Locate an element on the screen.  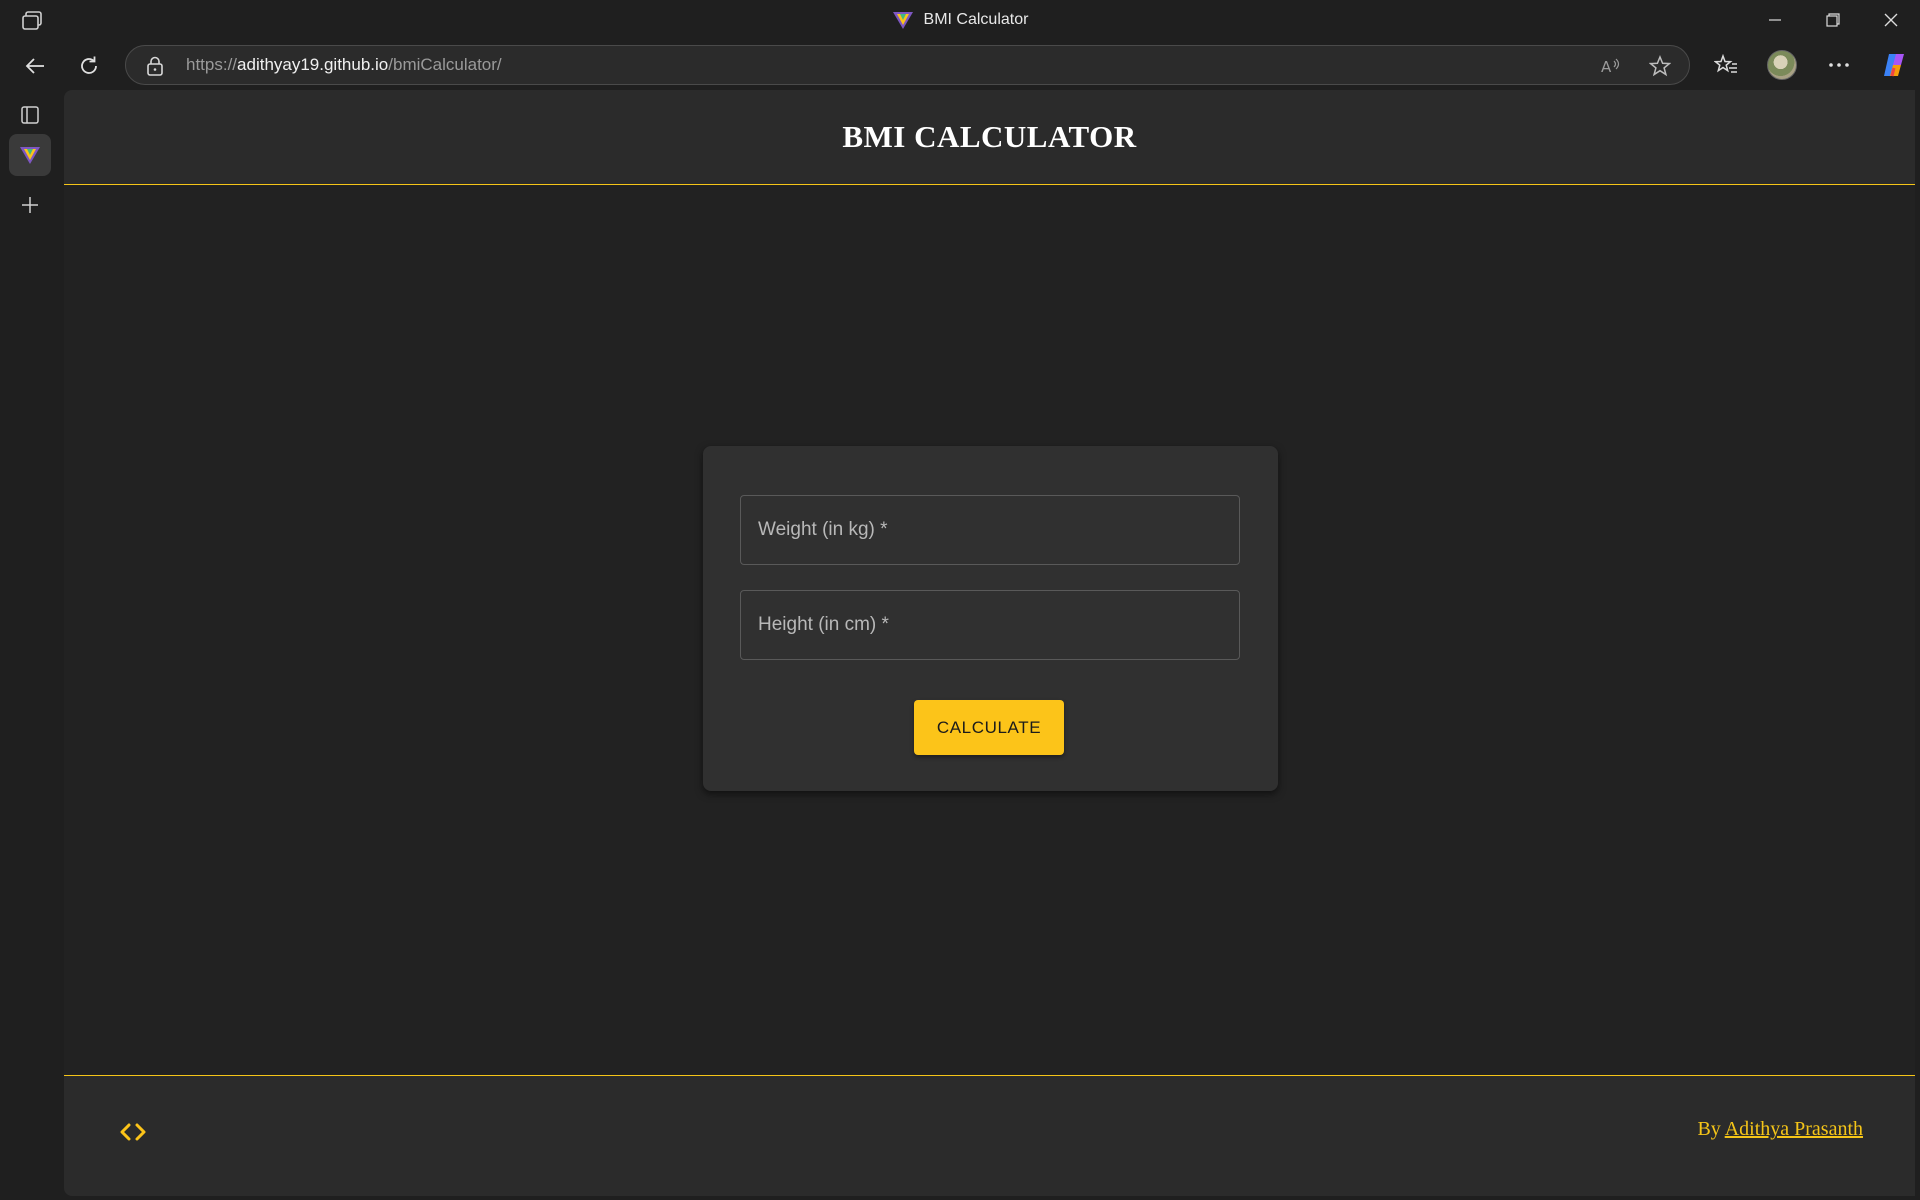
favorites-icon is located at coordinates (1725, 63).